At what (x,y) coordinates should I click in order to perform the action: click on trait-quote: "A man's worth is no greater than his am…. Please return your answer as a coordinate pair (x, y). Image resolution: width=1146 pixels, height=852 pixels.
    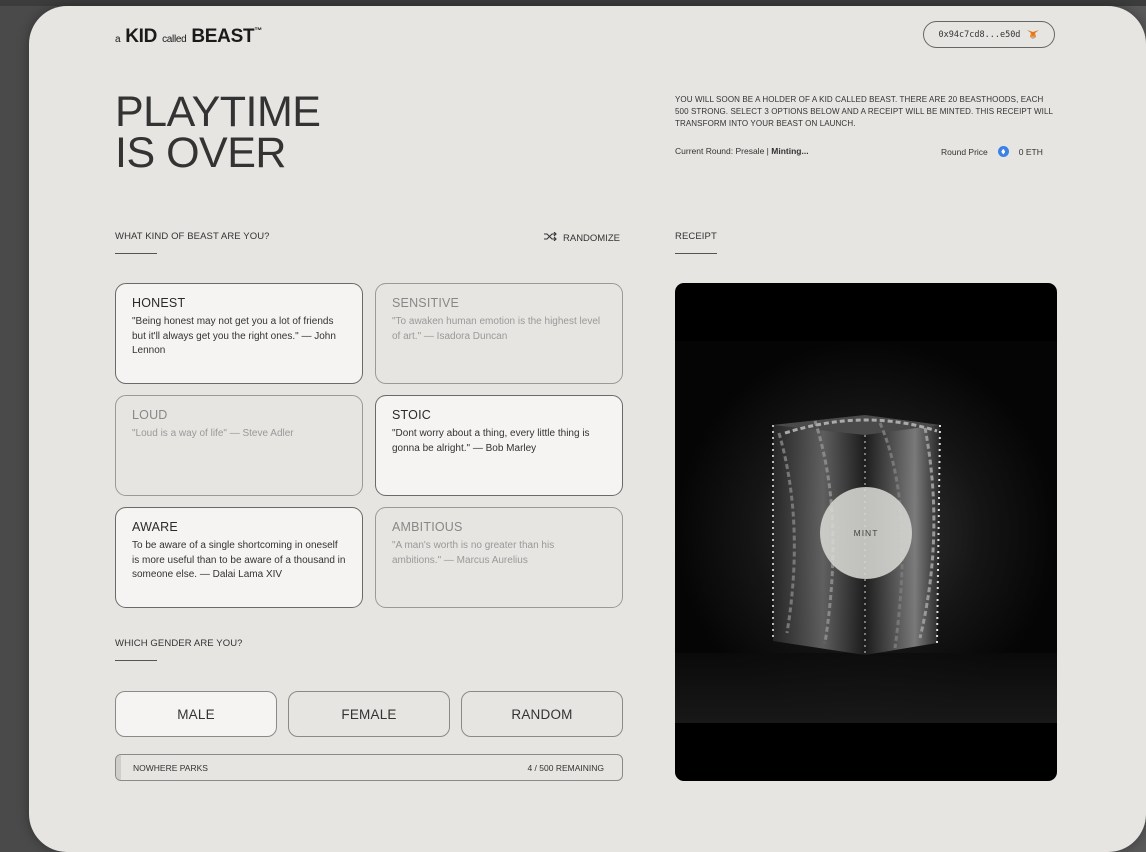
    Looking at the image, I should click on (473, 553).